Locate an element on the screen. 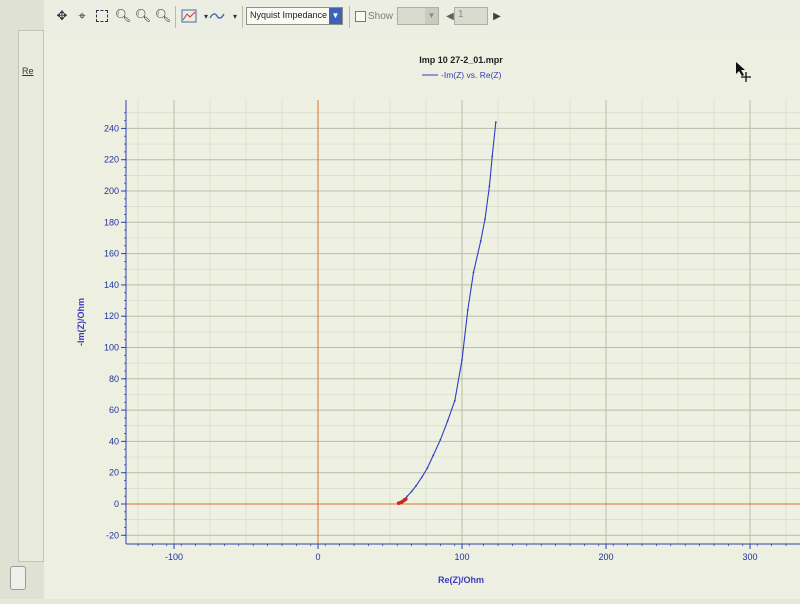 This screenshot has width=800, height=604. marker-point is located at coordinates (406, 499).